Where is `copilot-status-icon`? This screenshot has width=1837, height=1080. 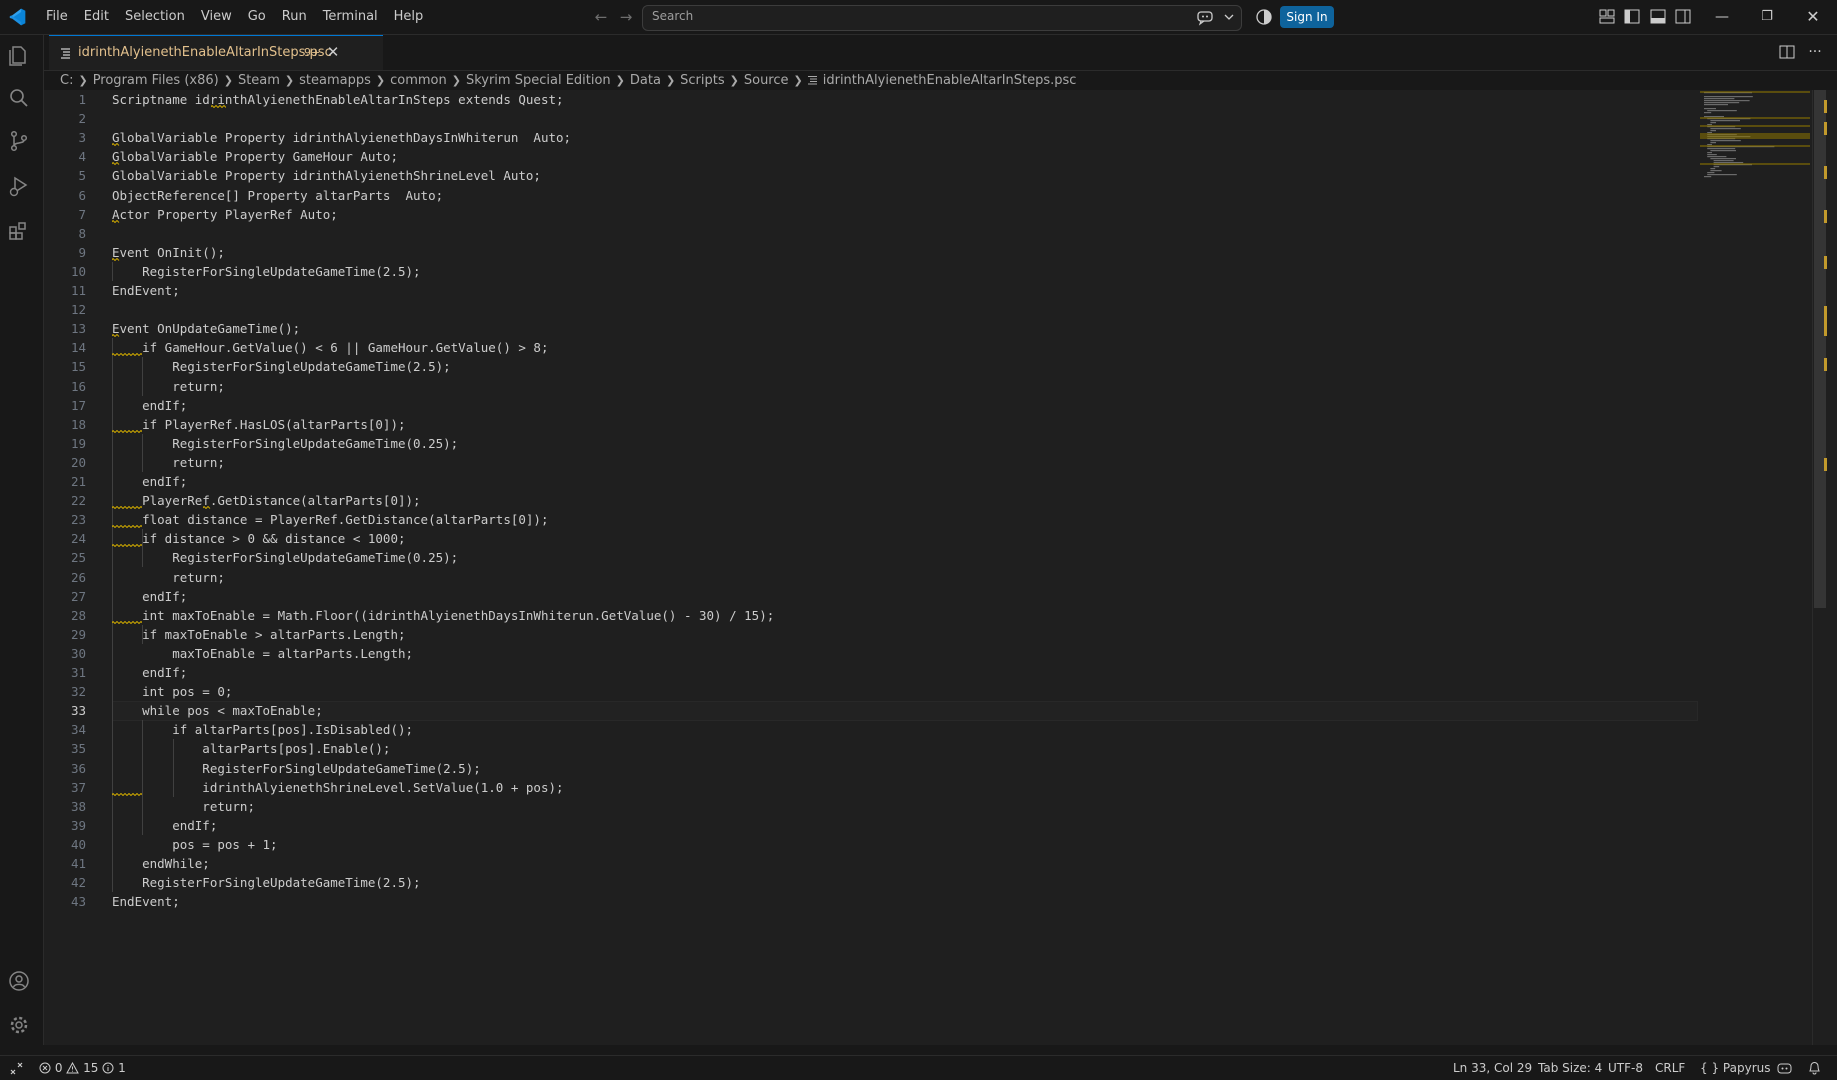
copilot-status-icon is located at coordinates (1784, 1068).